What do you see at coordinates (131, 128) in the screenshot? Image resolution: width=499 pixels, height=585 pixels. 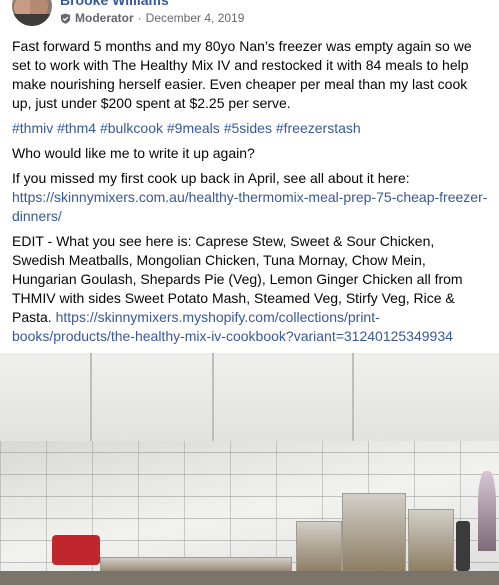 I see `hashtag-link: #bulkcook` at bounding box center [131, 128].